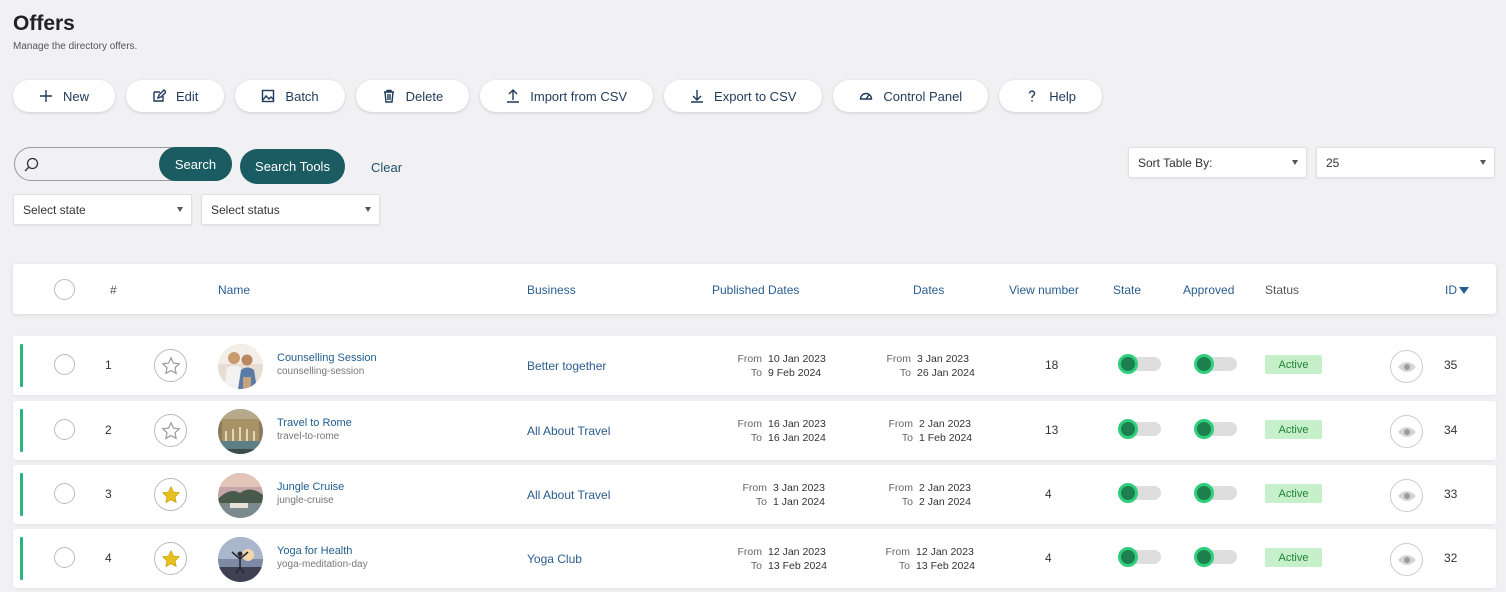  Describe the element at coordinates (102, 209) in the screenshot. I see `state-filter-select: Select state` at that location.